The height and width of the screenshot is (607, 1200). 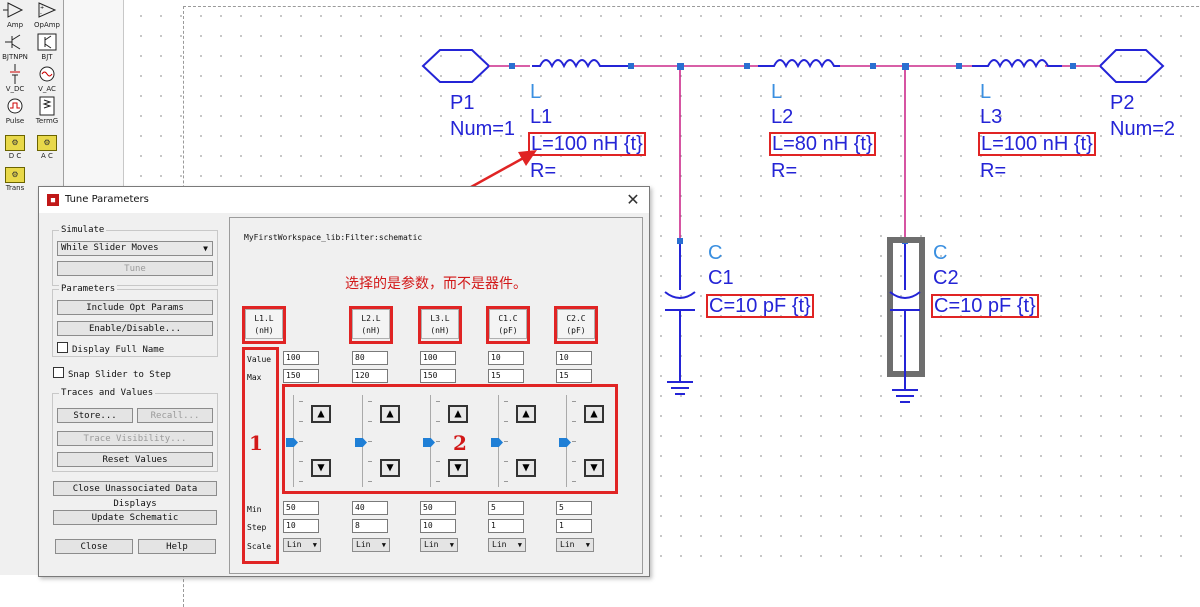 What do you see at coordinates (436, 284) in the screenshot?
I see `annotation-note: 选择的是参数，而不是器件。` at bounding box center [436, 284].